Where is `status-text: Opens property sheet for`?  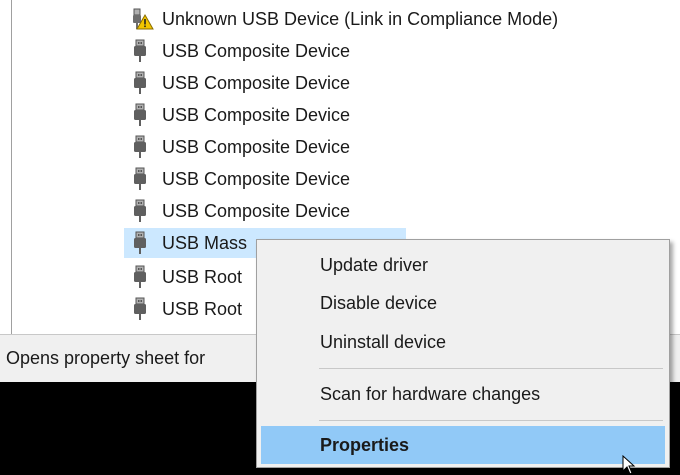
status-text: Opens property sheet for is located at coordinates (106, 358).